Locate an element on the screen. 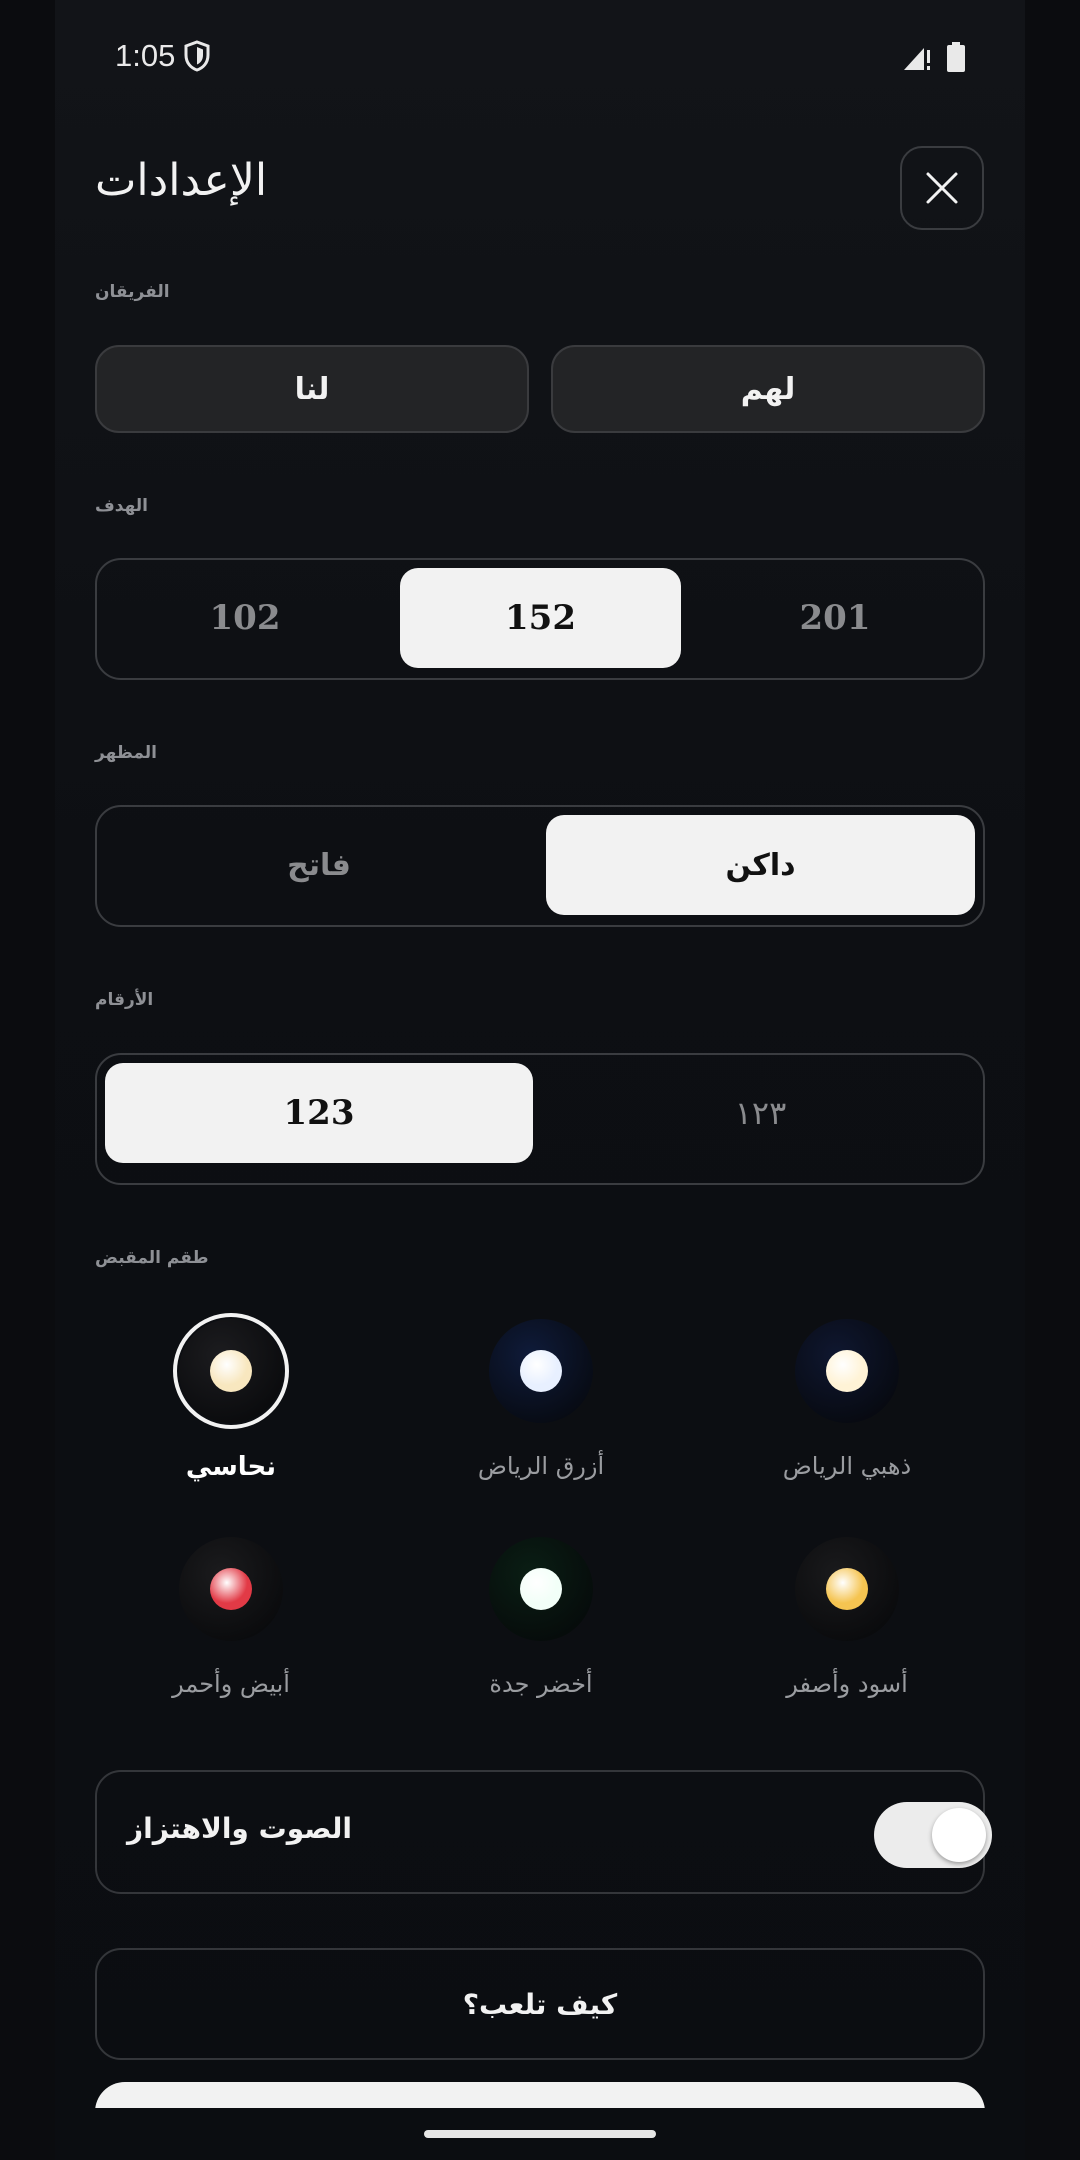 Image resolution: width=1080 pixels, height=2160 pixels. theme-swatch-black-yellow is located at coordinates (847, 1589).